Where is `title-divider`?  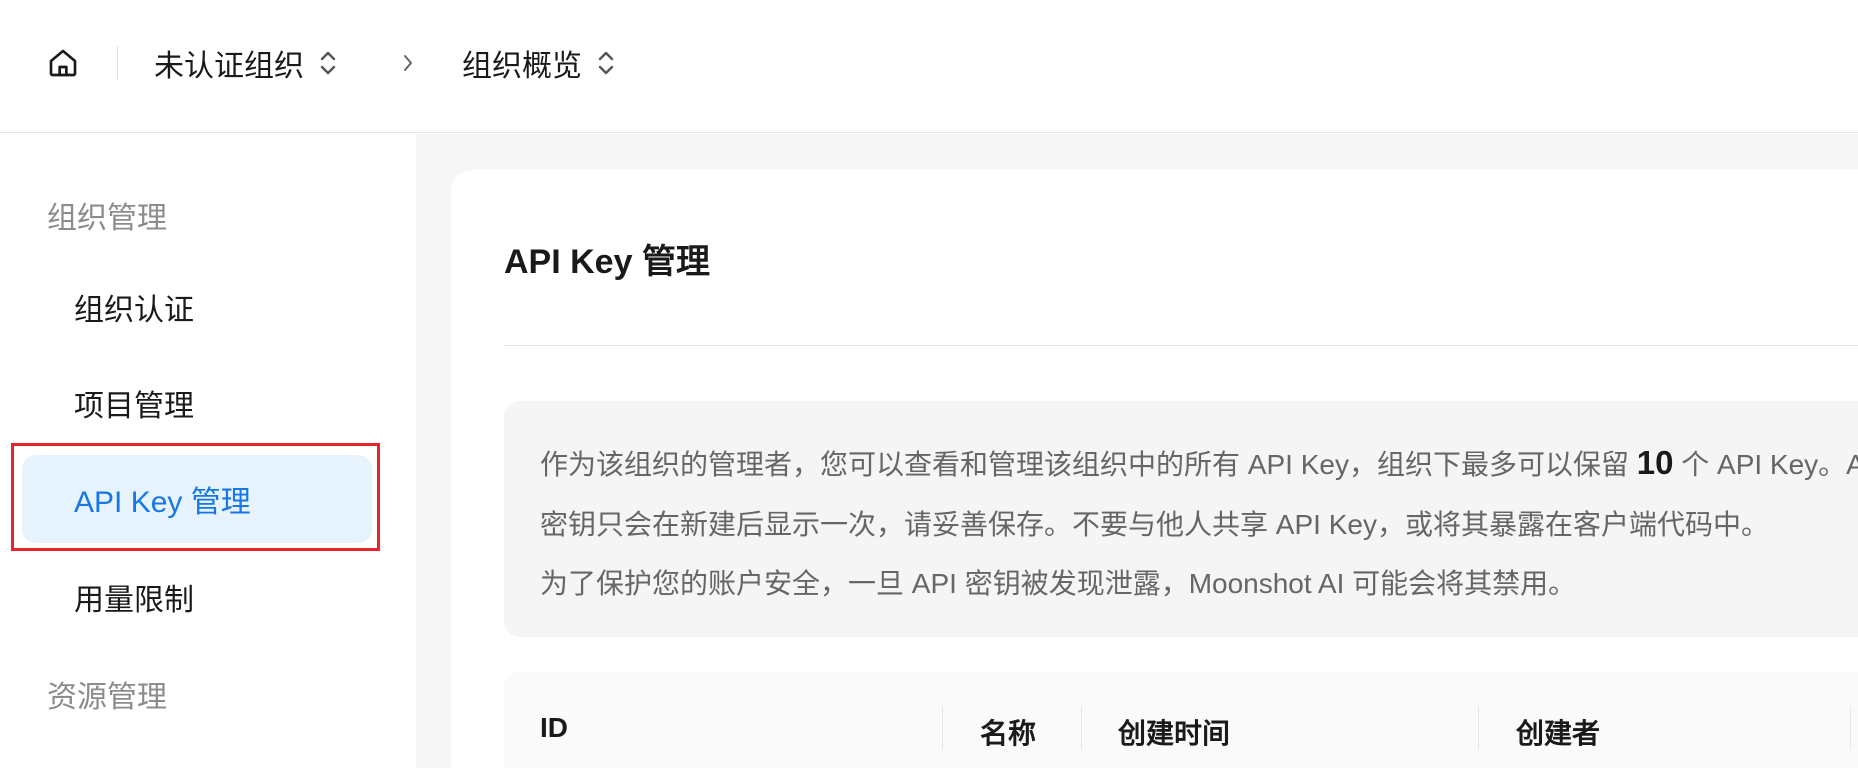
title-divider is located at coordinates (1181, 345).